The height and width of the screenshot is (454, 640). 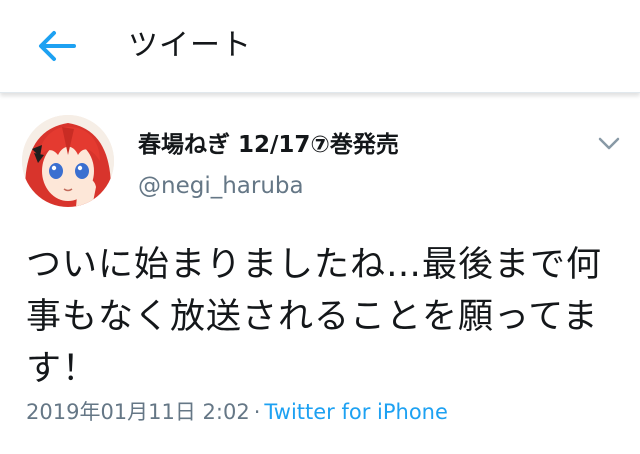 I want to click on avatar-image, so click(x=68, y=161).